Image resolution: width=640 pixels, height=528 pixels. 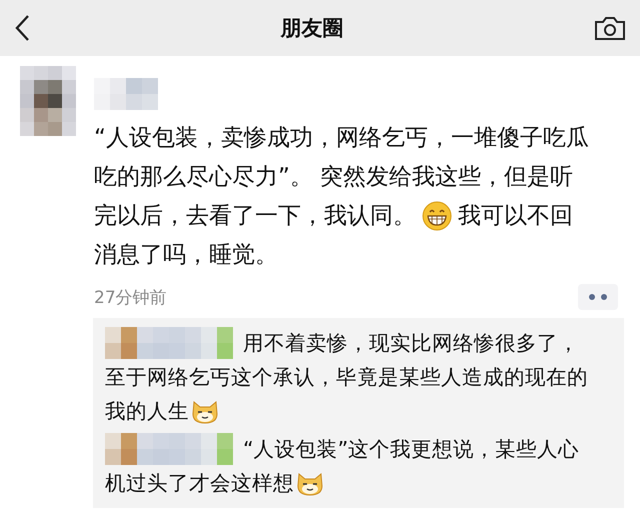 What do you see at coordinates (130, 297) in the screenshot?
I see `post-time: 27分钟前` at bounding box center [130, 297].